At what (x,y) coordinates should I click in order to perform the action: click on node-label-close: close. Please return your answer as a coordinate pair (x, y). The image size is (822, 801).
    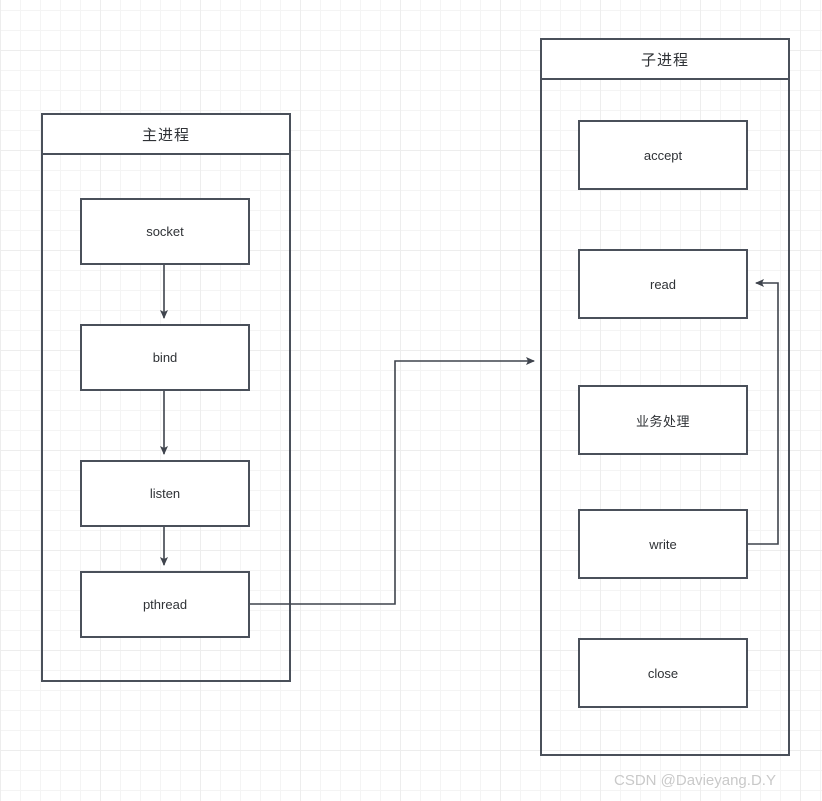
    Looking at the image, I should click on (663, 673).